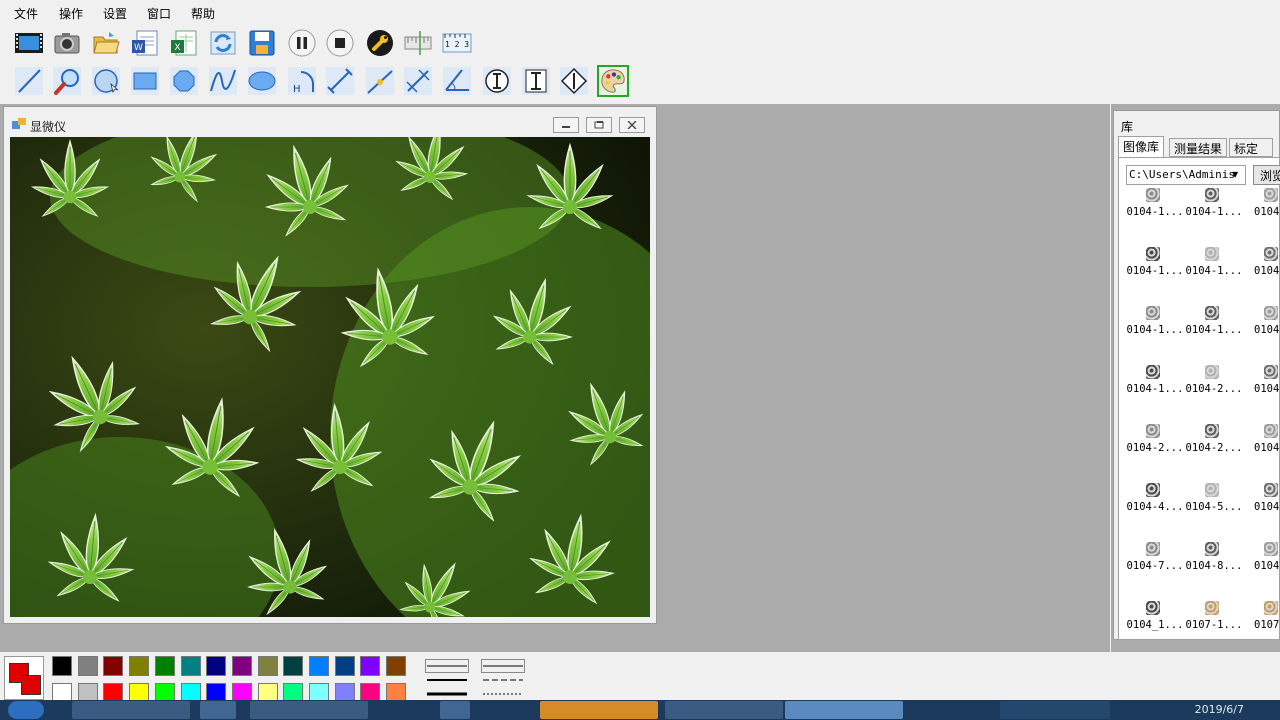  I want to click on tab-measurement-results: 测量结果, so click(1198, 147).